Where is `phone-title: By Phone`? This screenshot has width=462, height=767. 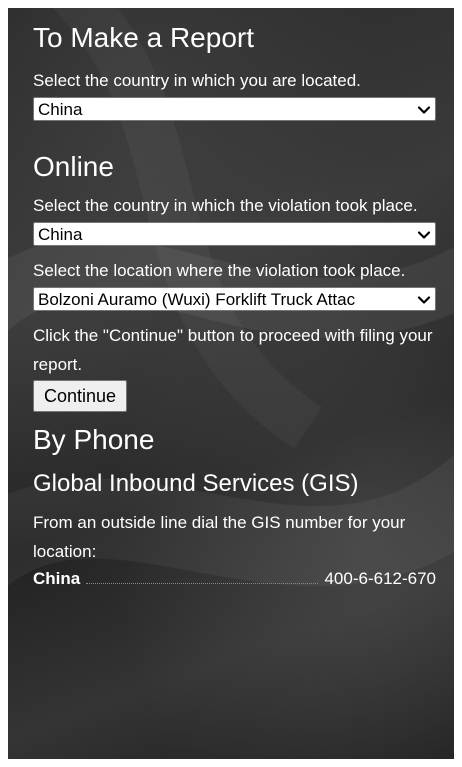
phone-title: By Phone is located at coordinates (94, 439).